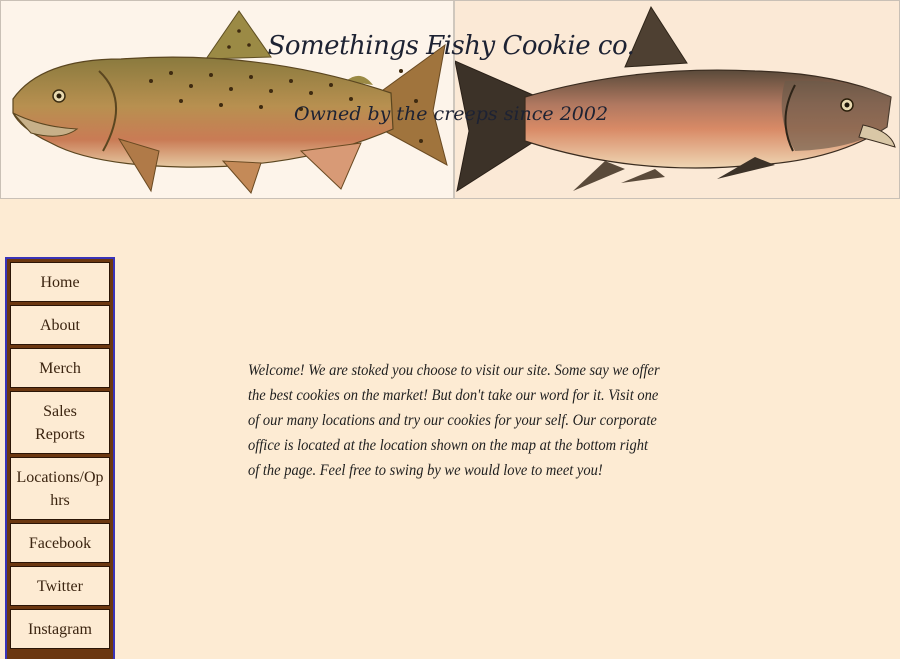 This screenshot has width=900, height=659. What do you see at coordinates (60, 543) in the screenshot?
I see `nav-facebook-link: Facebook` at bounding box center [60, 543].